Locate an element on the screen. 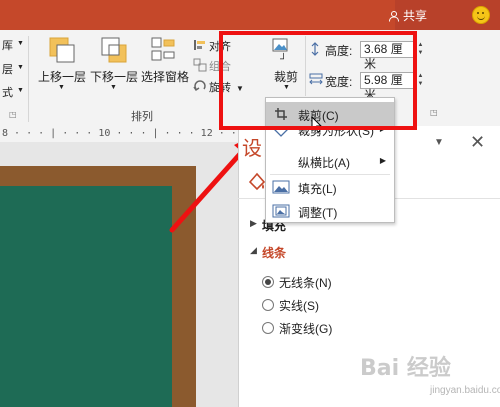  watermark-subtext: jingyan.baidu.com is located at coordinates (465, 390).